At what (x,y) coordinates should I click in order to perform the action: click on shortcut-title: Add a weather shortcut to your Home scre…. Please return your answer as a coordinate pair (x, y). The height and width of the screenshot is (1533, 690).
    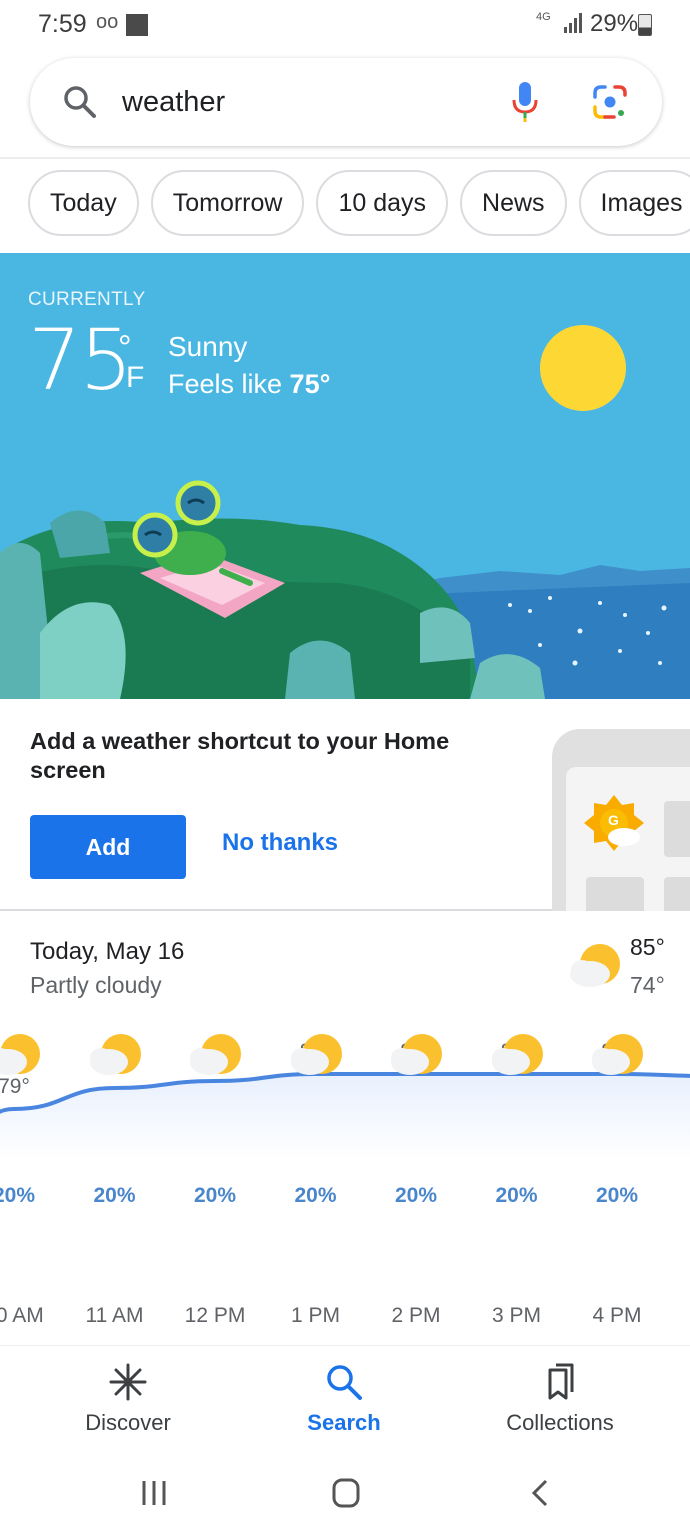
    Looking at the image, I should click on (240, 755).